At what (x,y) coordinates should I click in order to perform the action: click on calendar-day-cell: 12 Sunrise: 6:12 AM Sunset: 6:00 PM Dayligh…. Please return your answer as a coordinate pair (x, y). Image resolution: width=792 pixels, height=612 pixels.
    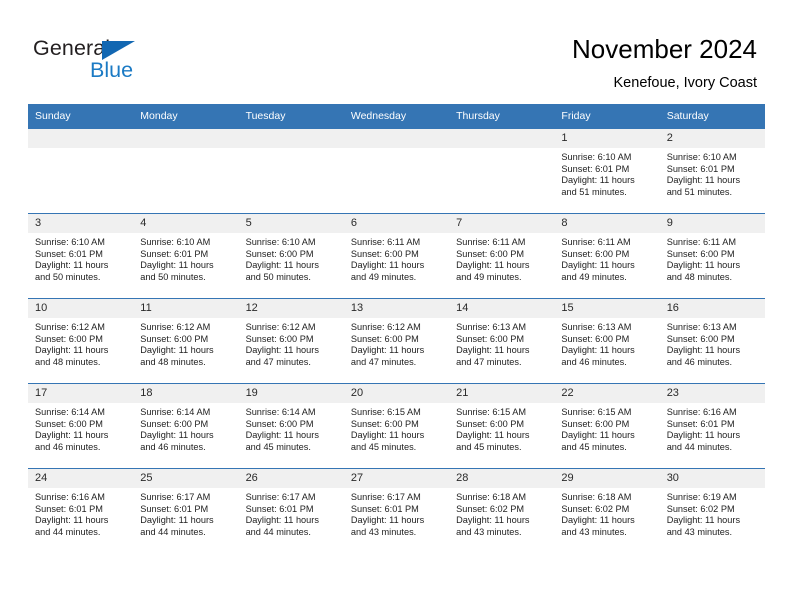
    Looking at the image, I should click on (291, 341).